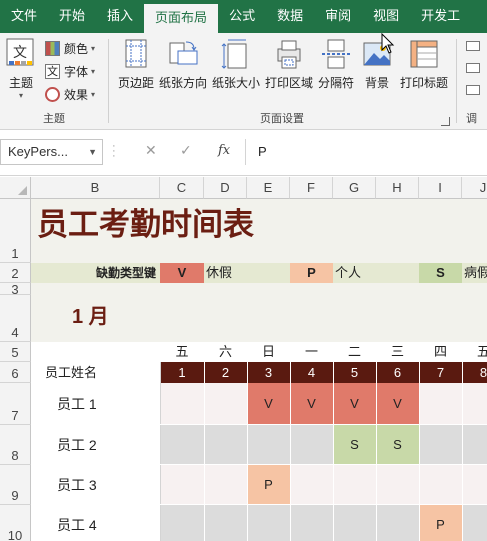 The image size is (487, 541). What do you see at coordinates (70, 48) in the screenshot?
I see `colors-button: 颜色 ▾` at bounding box center [70, 48].